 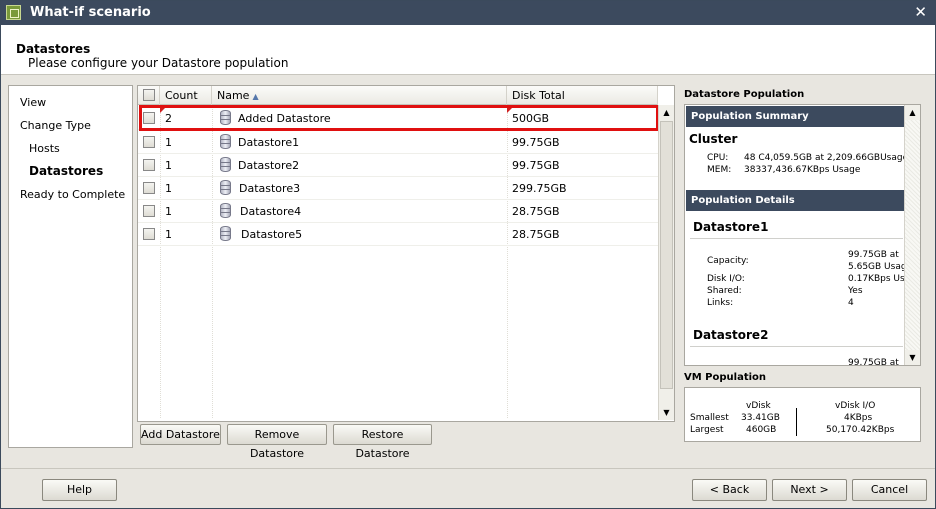 I want to click on ds1-shared-label: Shared:, so click(x=724, y=291).